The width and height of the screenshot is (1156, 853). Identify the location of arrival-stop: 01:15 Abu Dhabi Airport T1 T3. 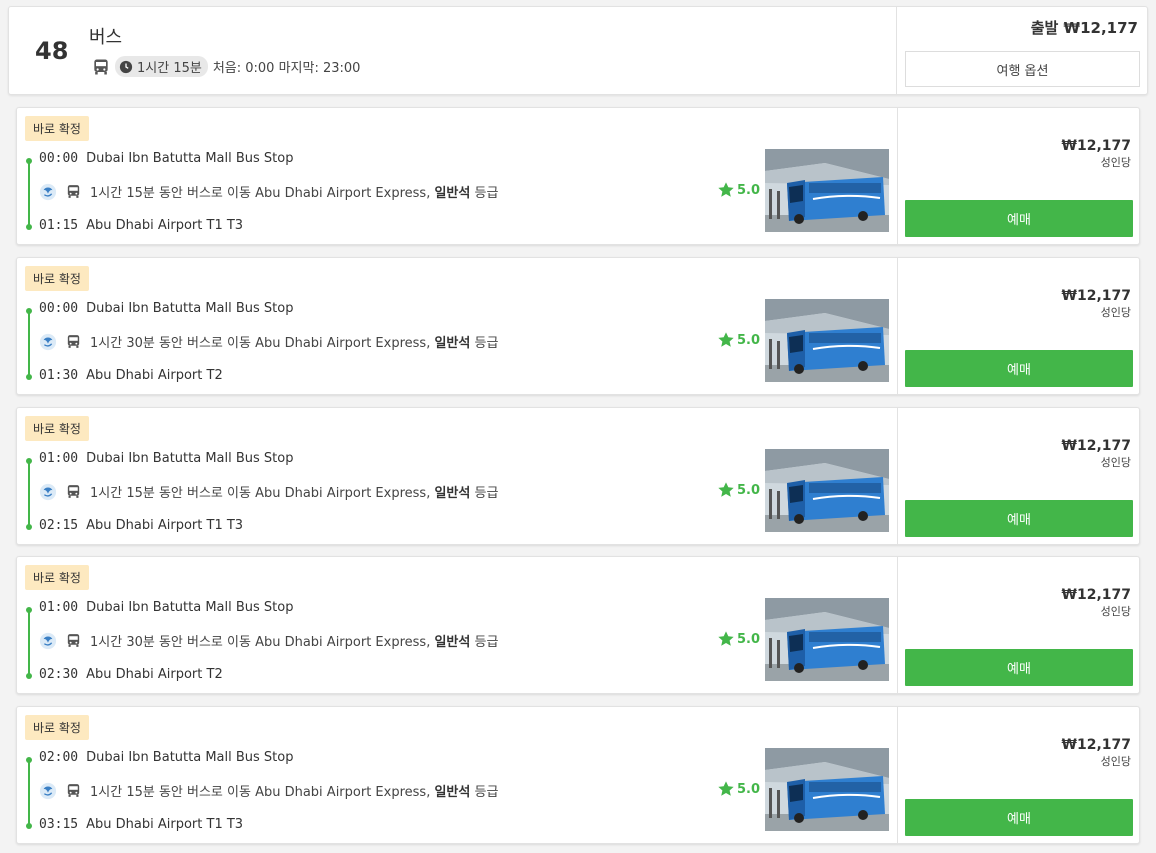
(141, 225).